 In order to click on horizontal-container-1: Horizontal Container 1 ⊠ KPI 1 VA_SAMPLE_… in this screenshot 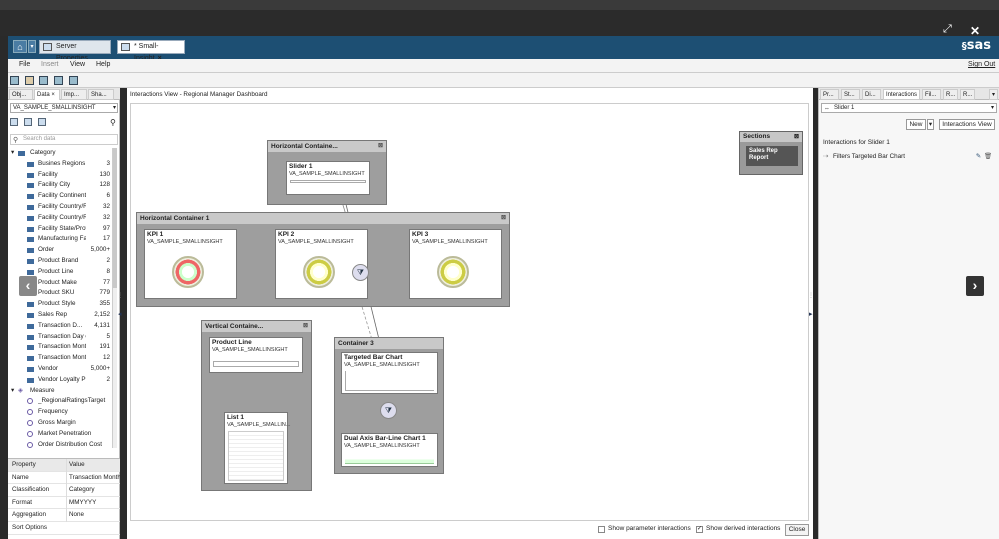, I will do `click(323, 259)`.